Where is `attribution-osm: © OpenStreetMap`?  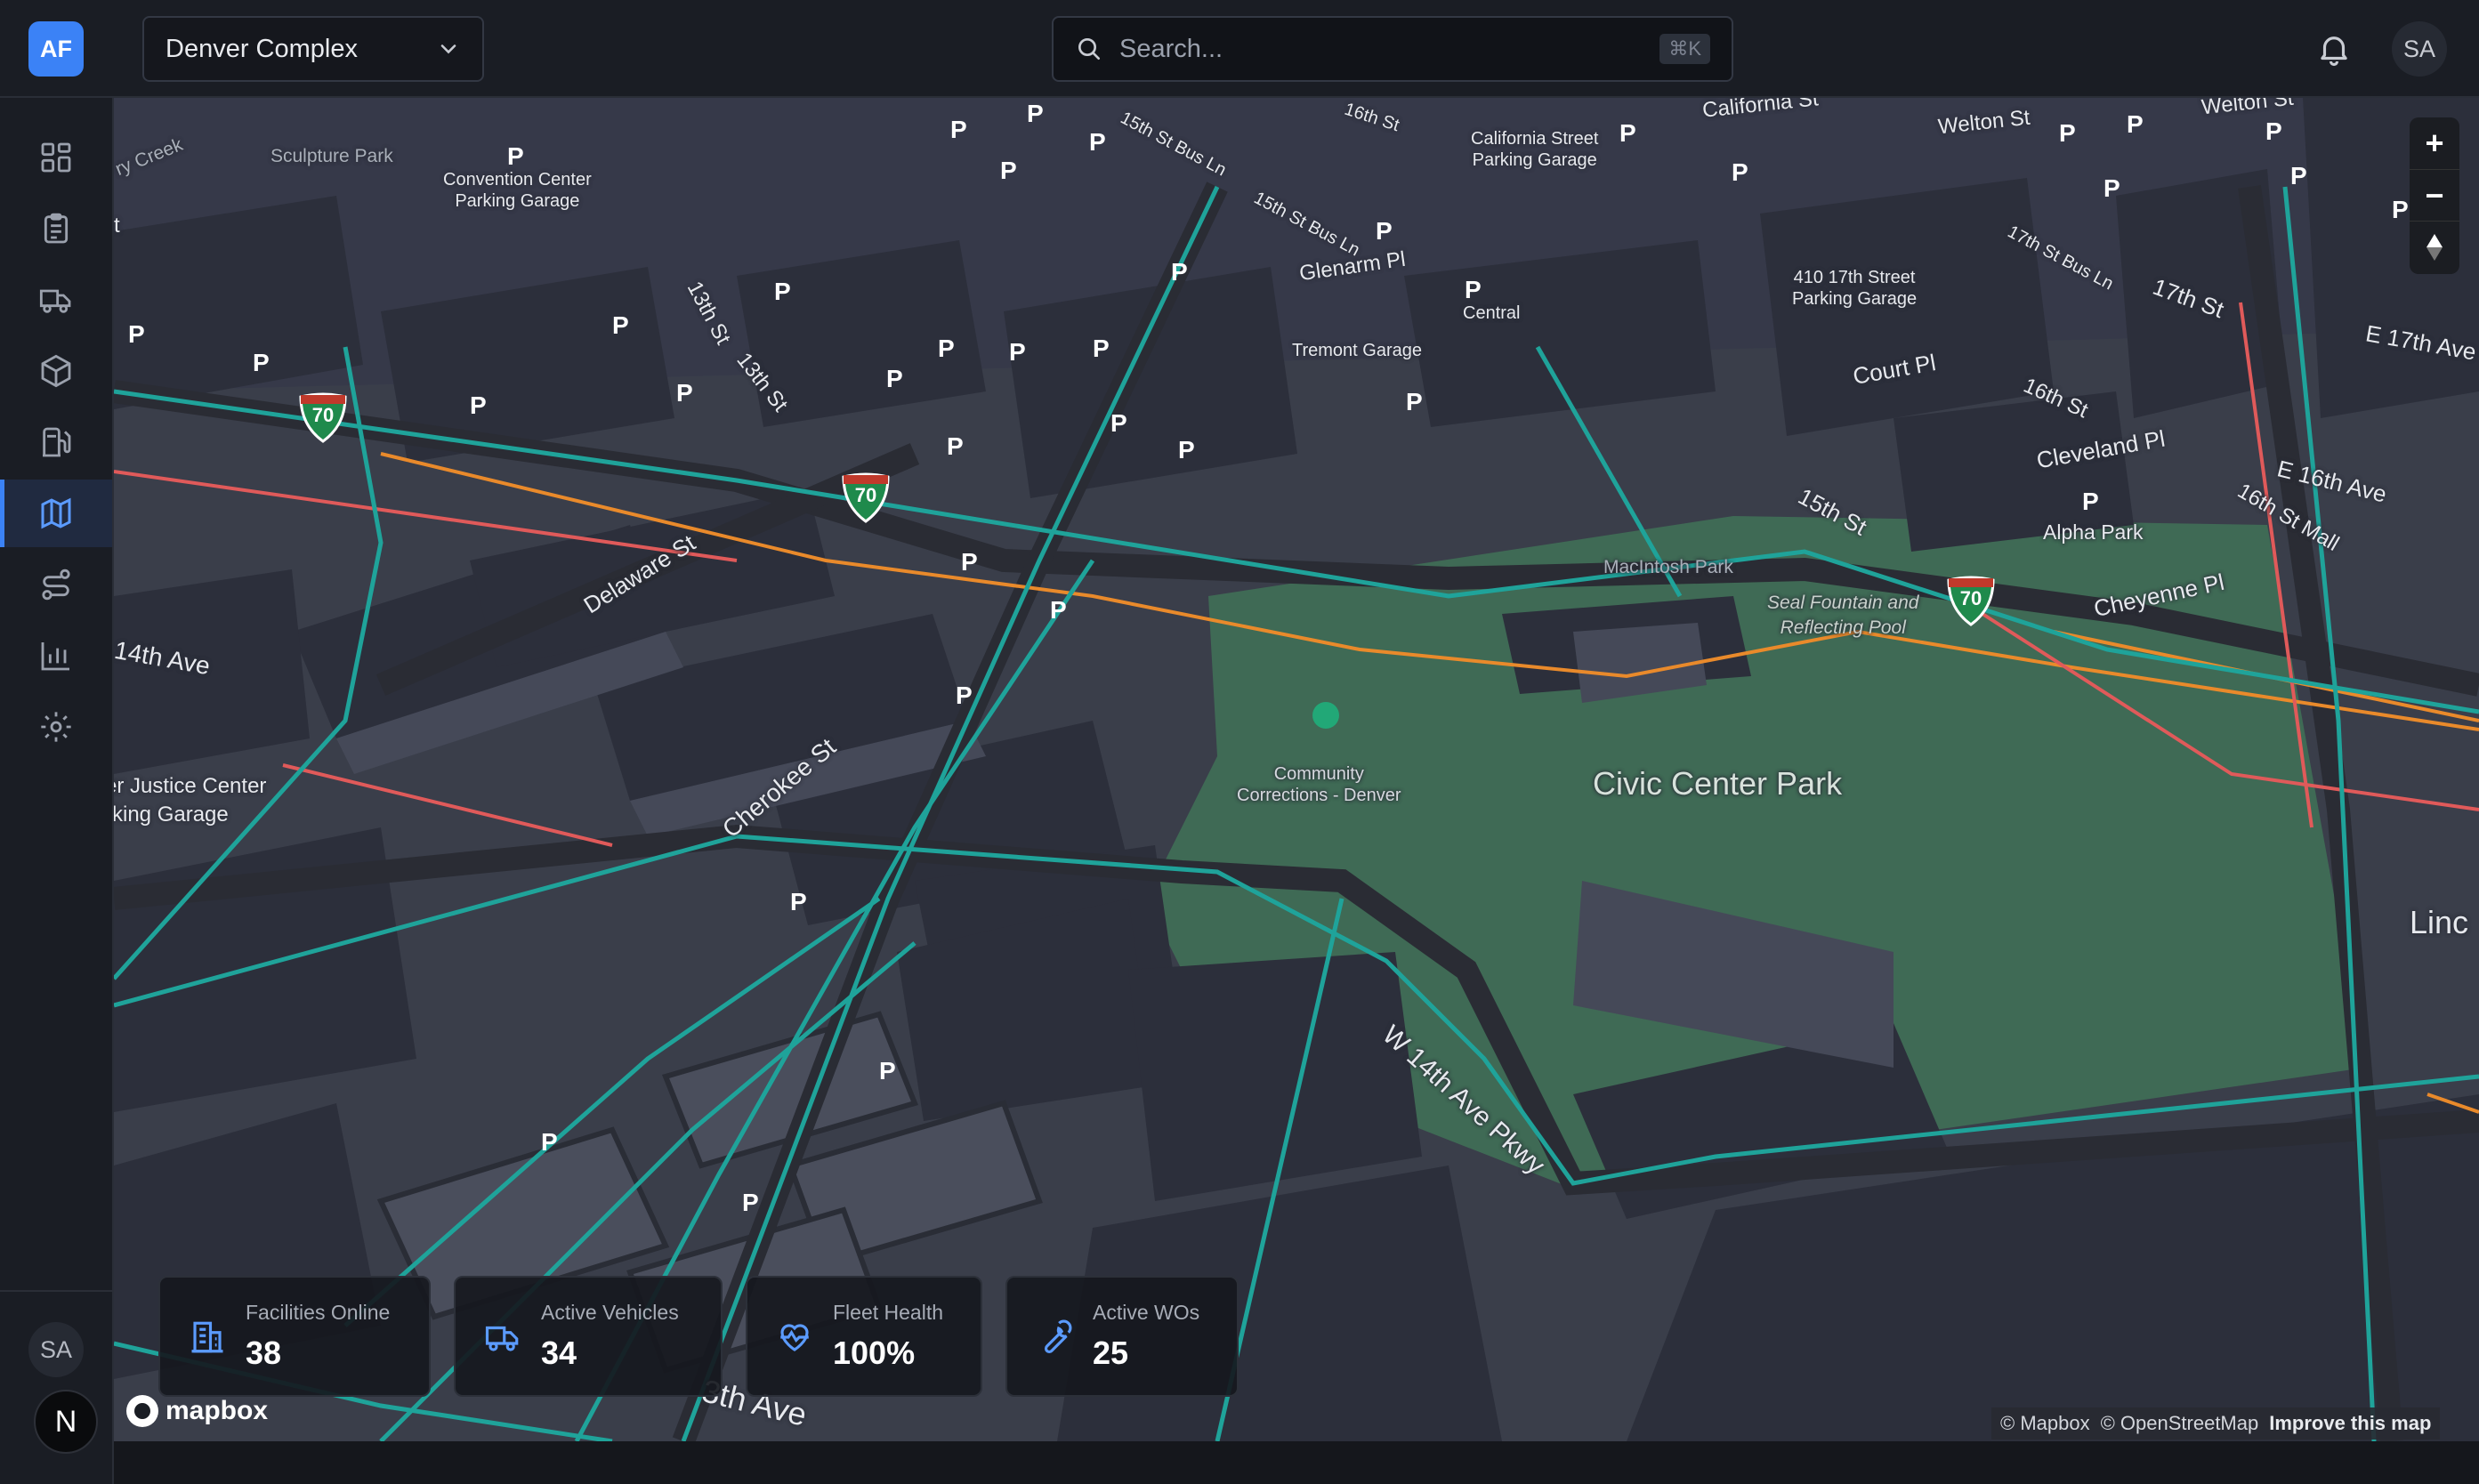 attribution-osm: © OpenStreetMap is located at coordinates (2180, 1423).